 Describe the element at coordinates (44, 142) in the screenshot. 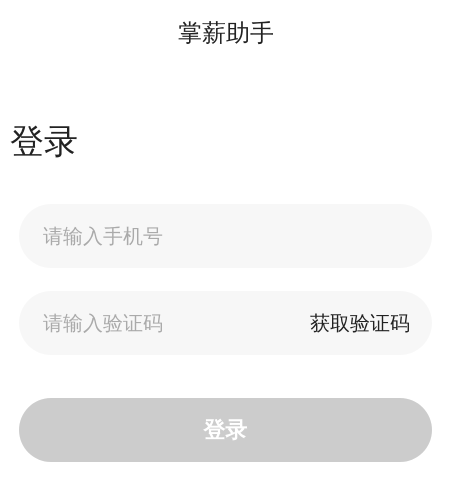

I see `login-heading: 登录` at that location.